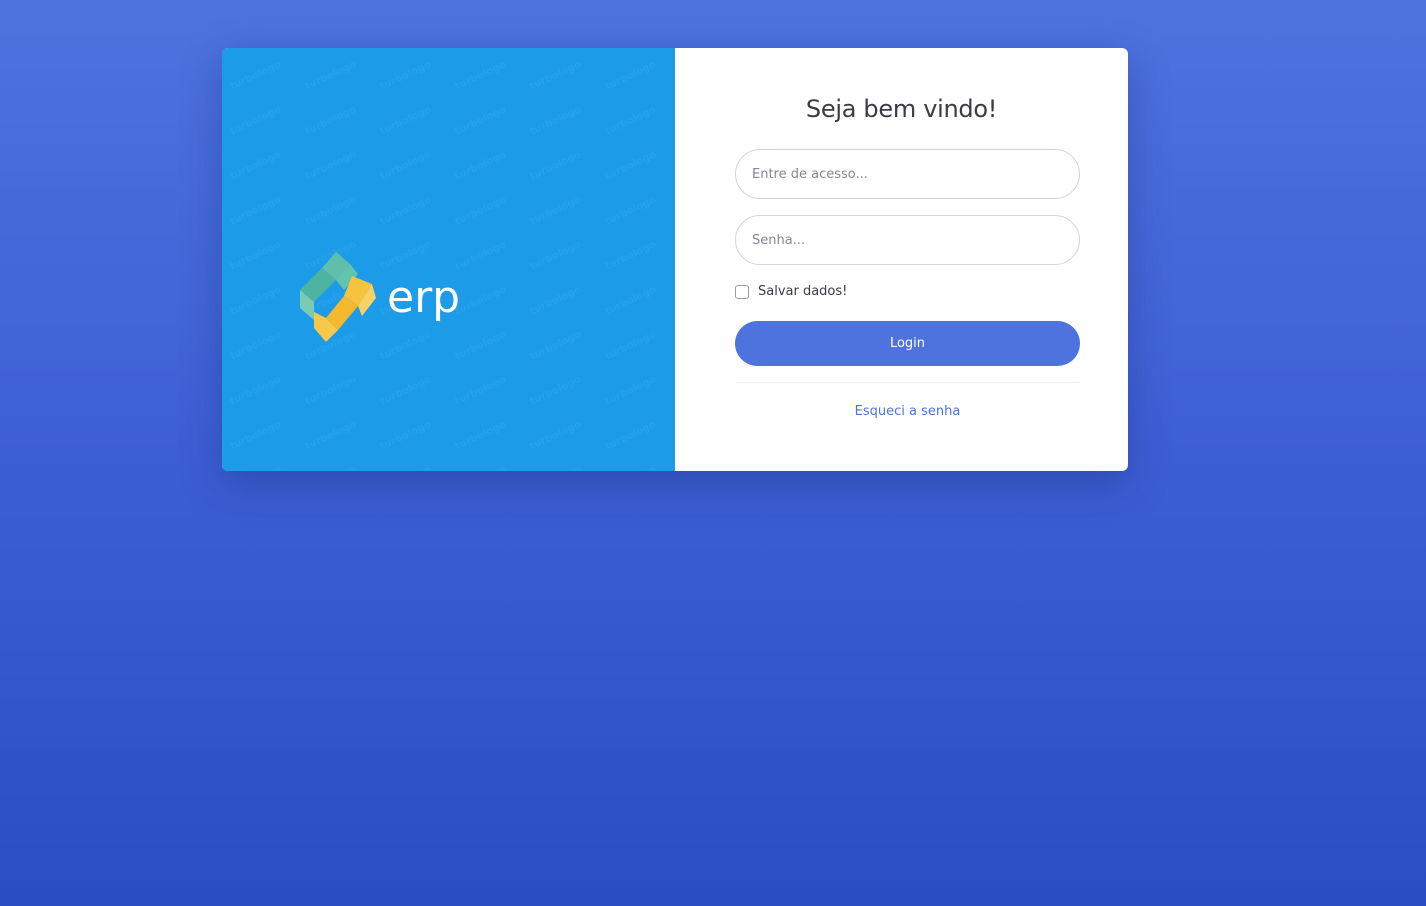 This screenshot has height=906, width=1426. Describe the element at coordinates (907, 411) in the screenshot. I see `forgot-password-link: Esqueci a senha` at that location.